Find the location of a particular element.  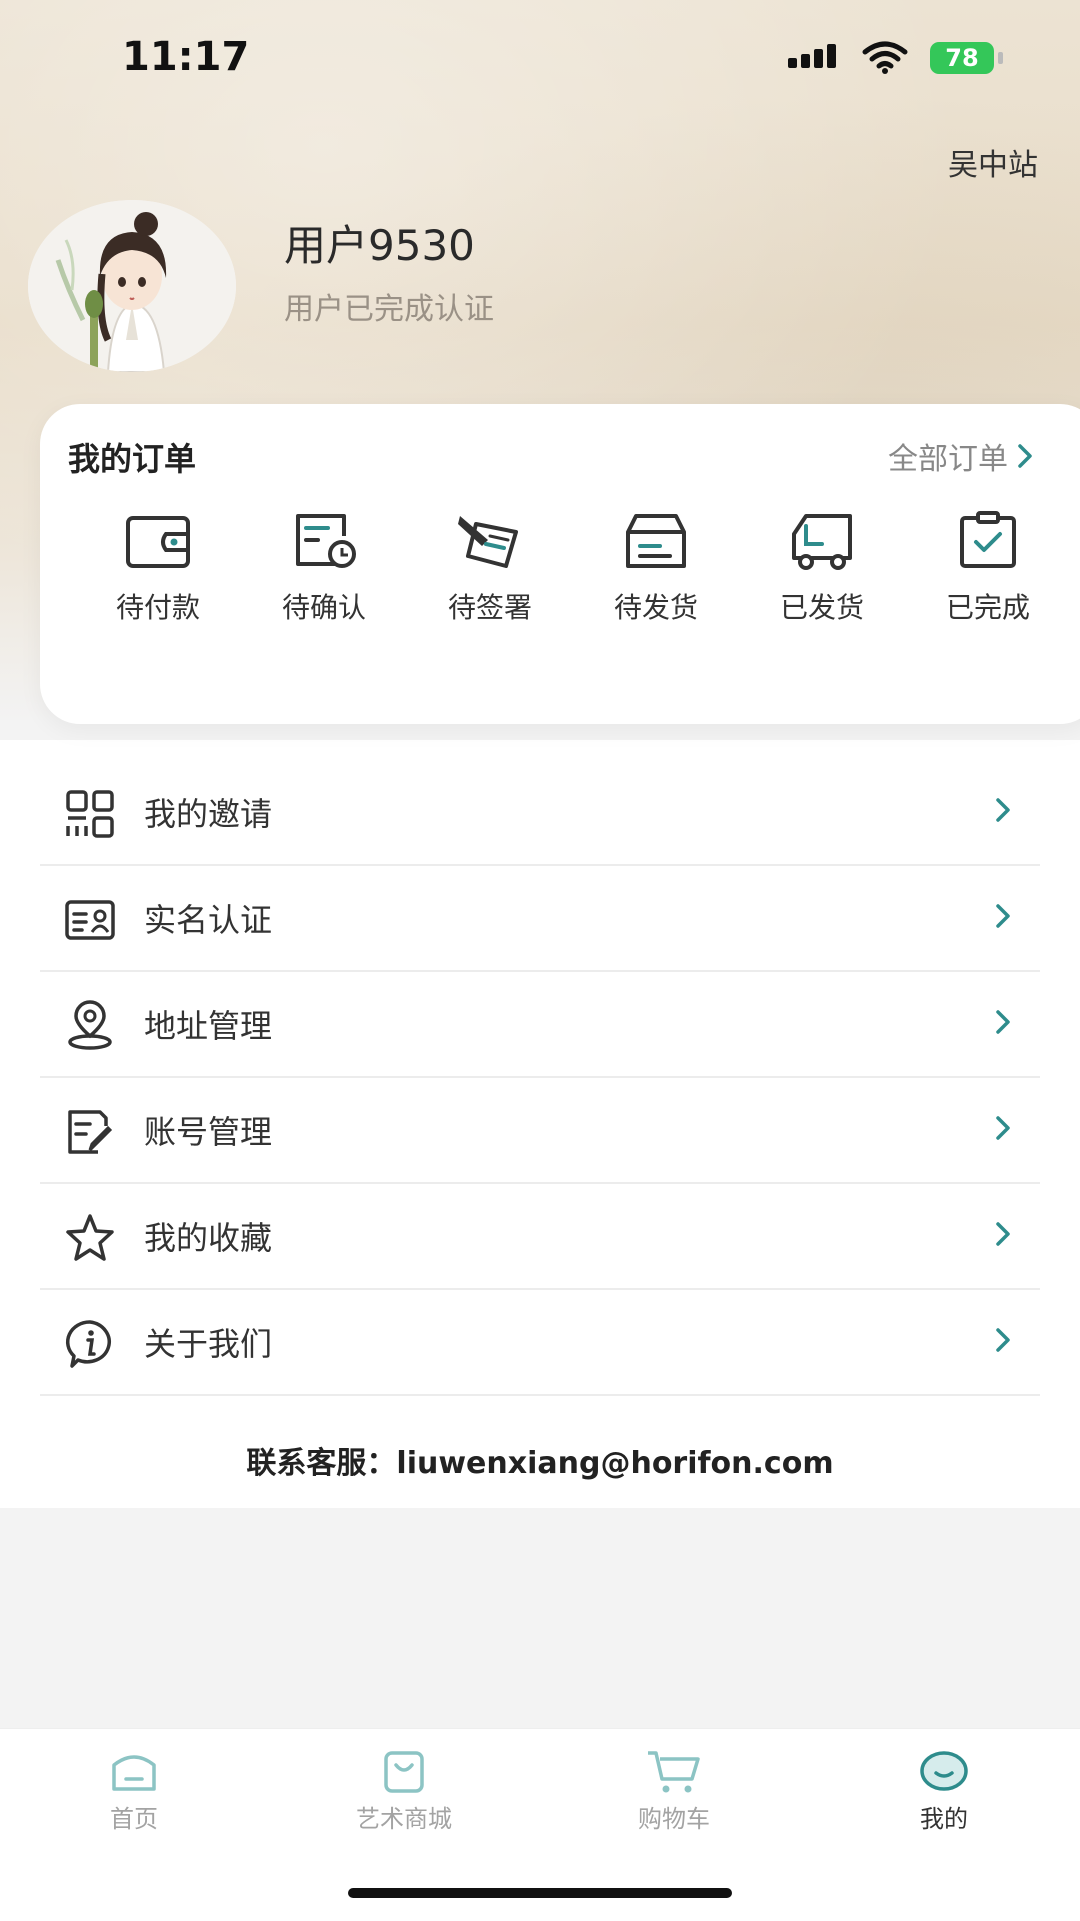

shopping-bag-icon is located at coordinates (404, 1772).